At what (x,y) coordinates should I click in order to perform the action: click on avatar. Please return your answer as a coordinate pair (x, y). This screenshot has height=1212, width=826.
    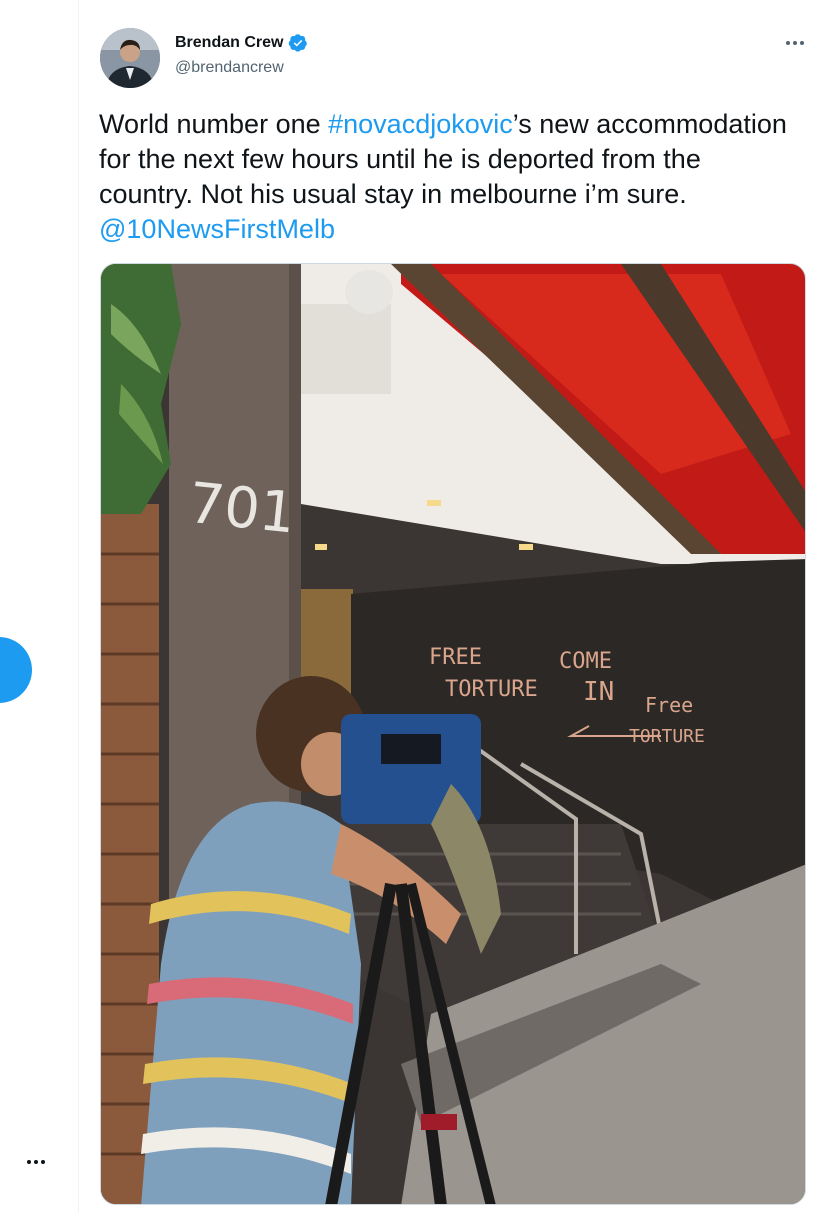
    Looking at the image, I should click on (130, 58).